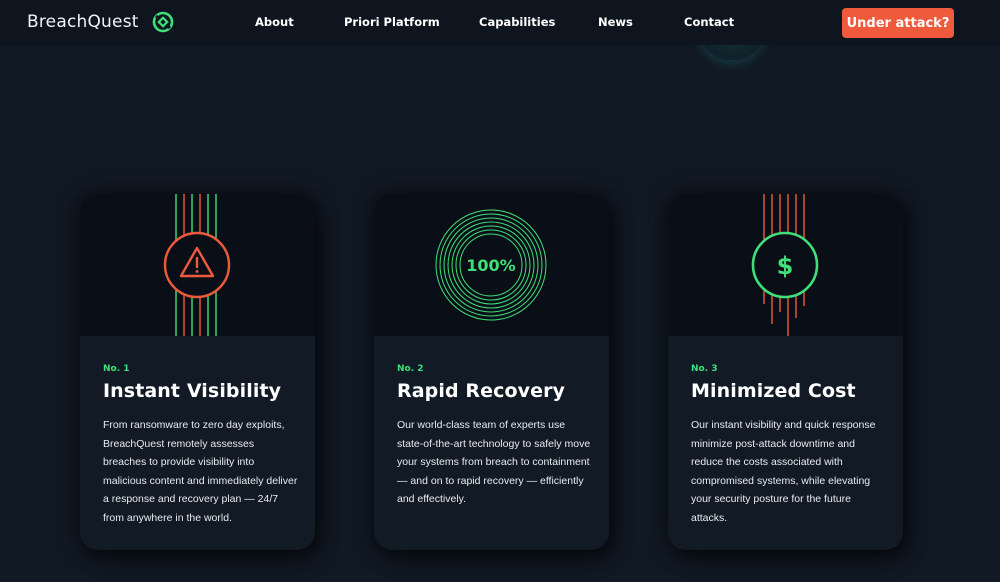 This screenshot has width=1000, height=582. I want to click on concentric-circles-icon: 100%, so click(491, 265).